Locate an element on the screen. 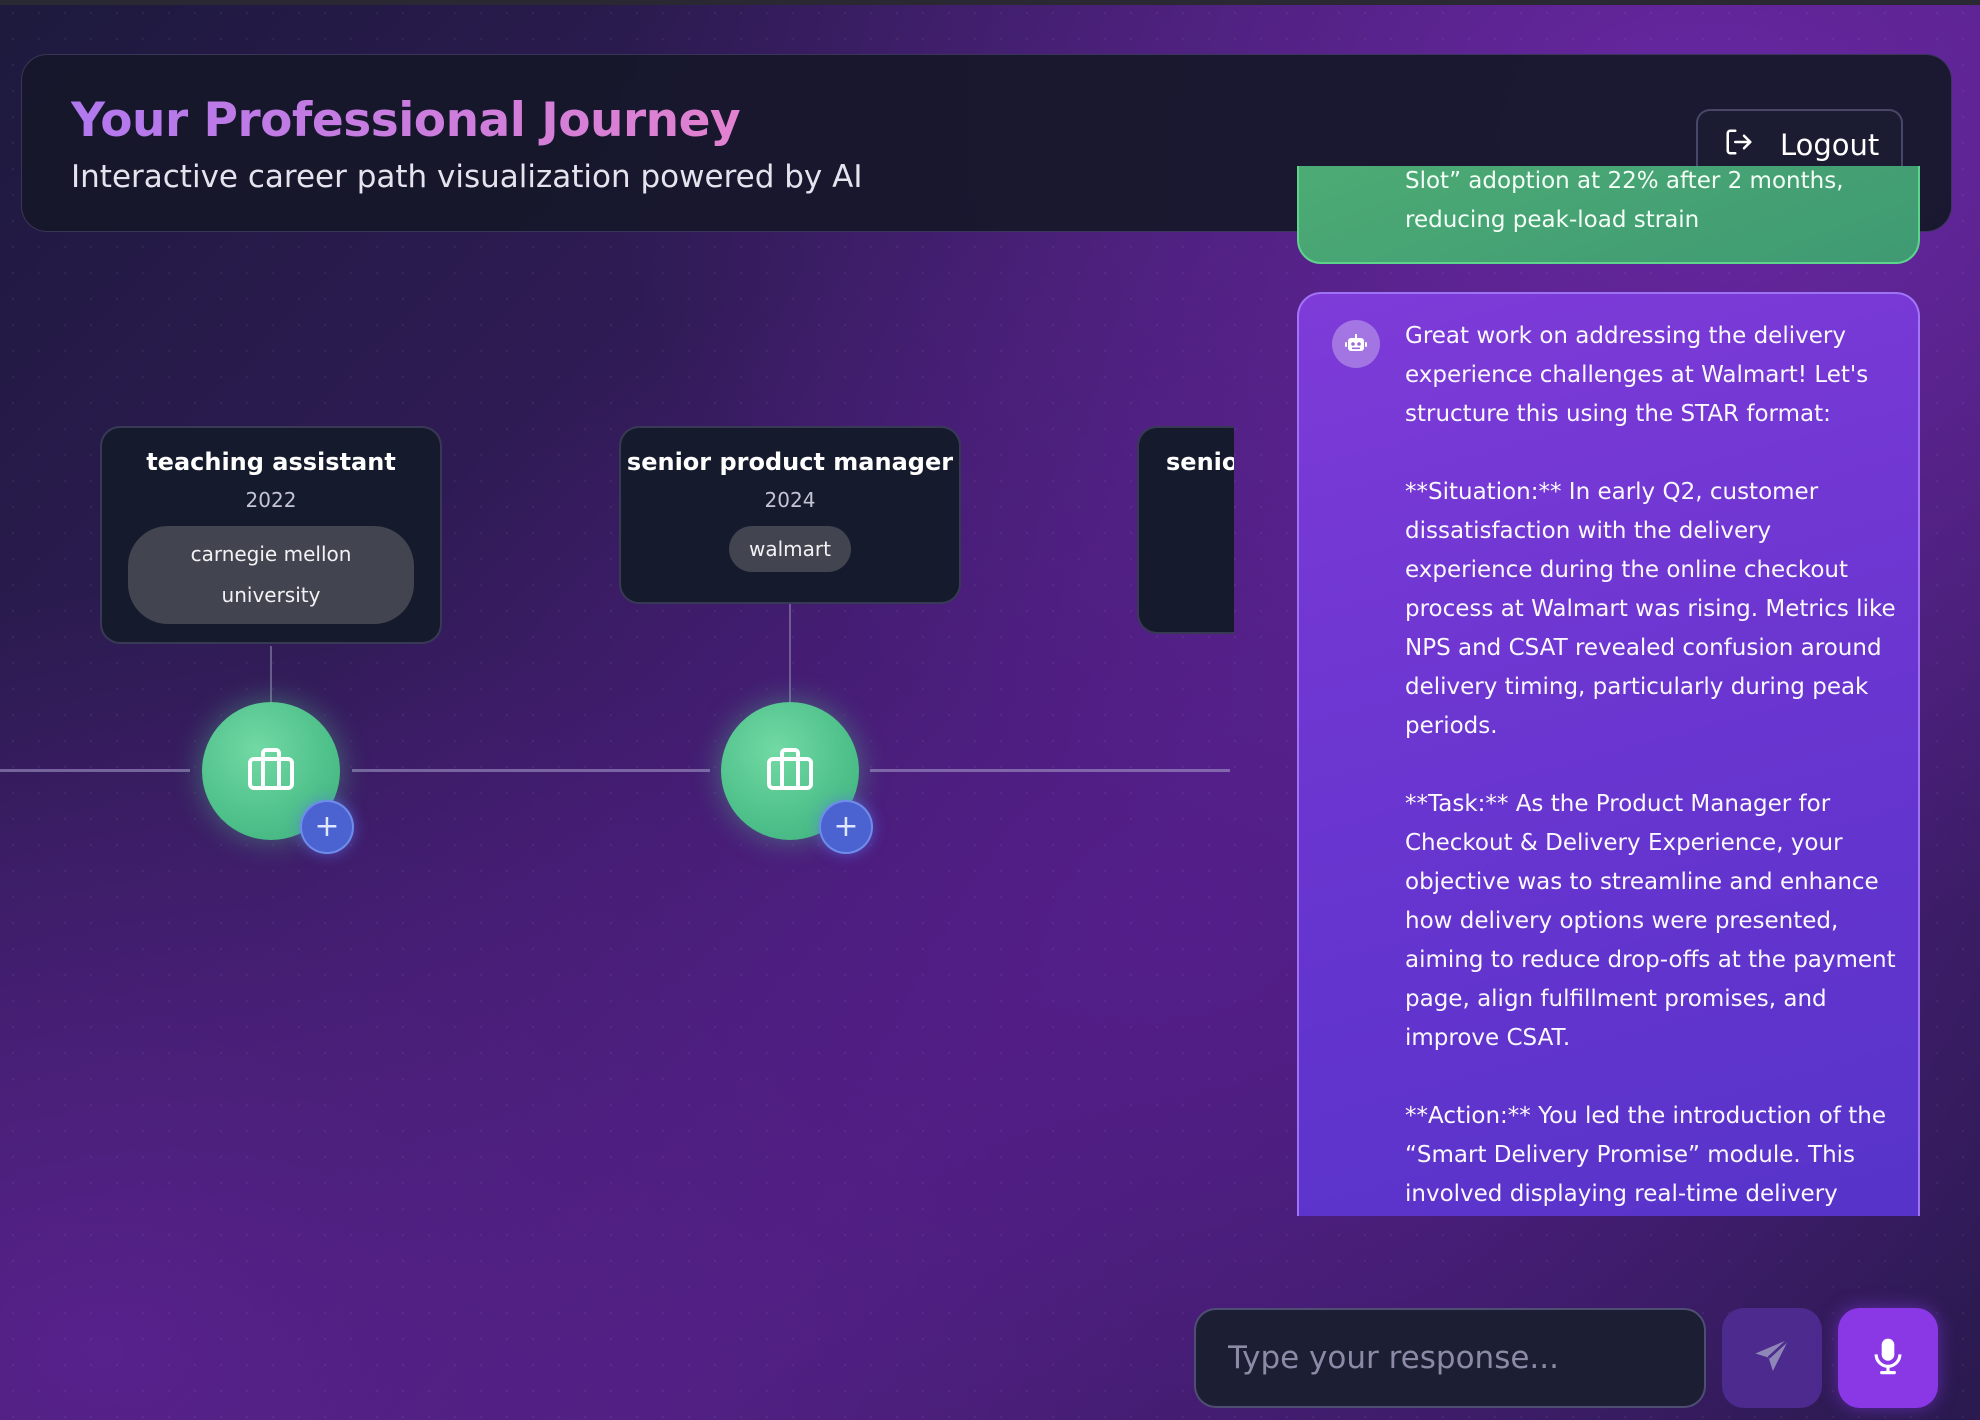 This screenshot has height=1420, width=1980. career-card: senior product manager 2024 walmart is located at coordinates (790, 515).